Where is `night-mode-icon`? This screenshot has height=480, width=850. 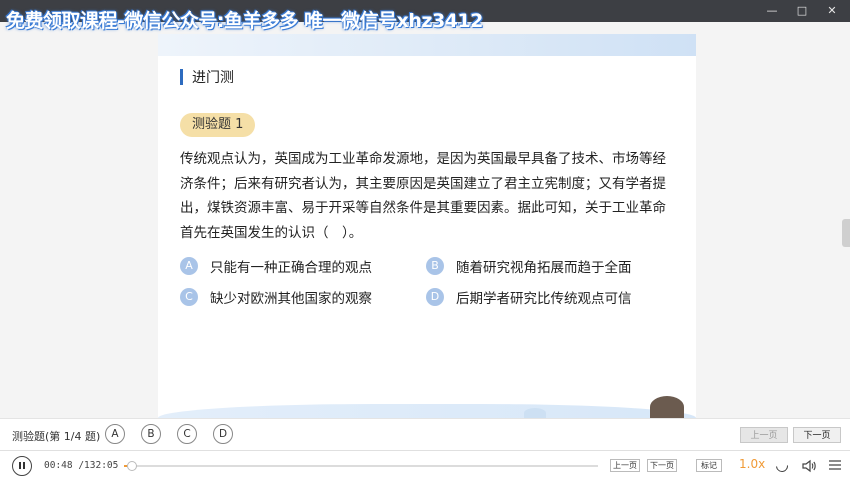
night-mode-icon is located at coordinates (782, 466).